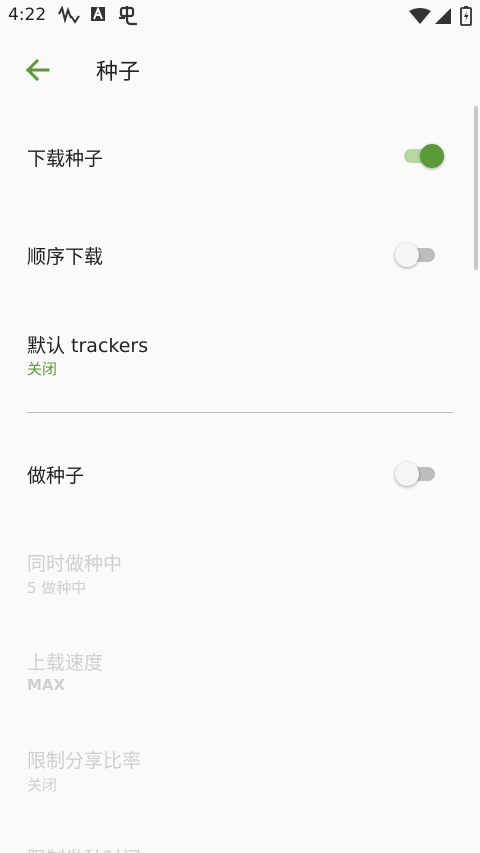 The image size is (480, 853). I want to click on setting-default-trackers: 默认 trackers 关闭, so click(240, 356).